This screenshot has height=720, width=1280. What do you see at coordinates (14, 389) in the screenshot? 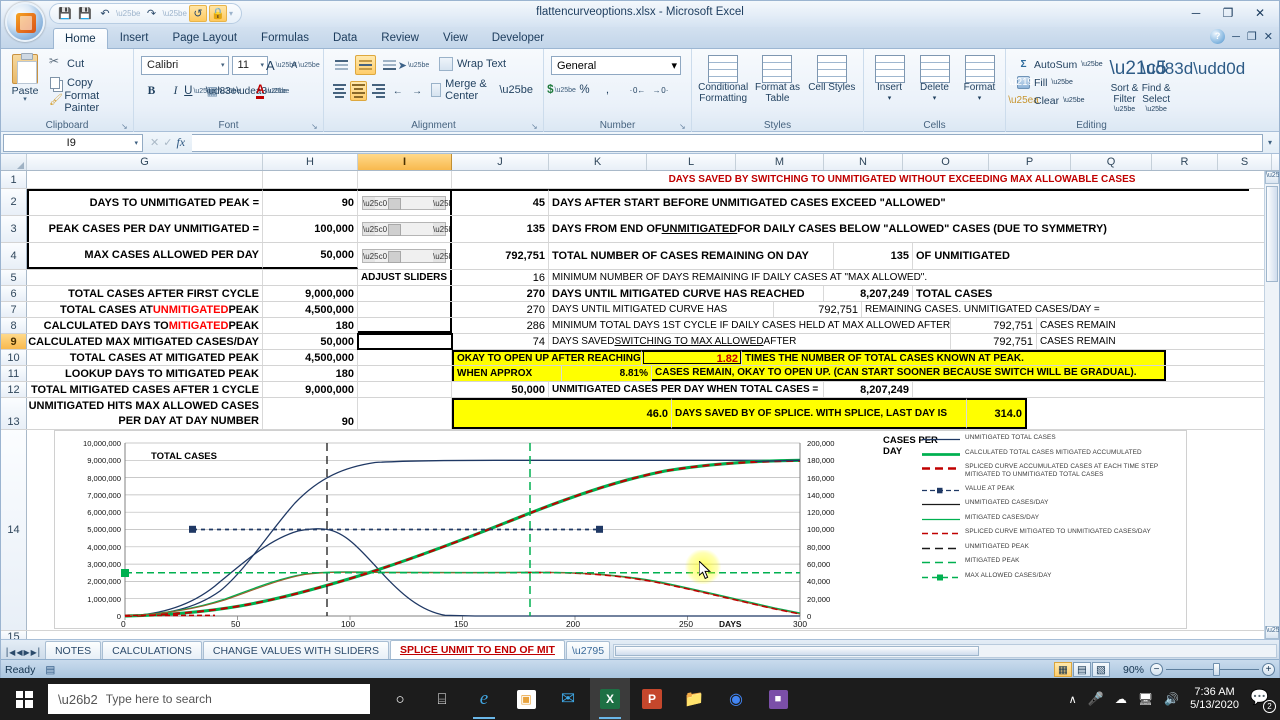
I see `row-header-12: 12` at bounding box center [14, 389].